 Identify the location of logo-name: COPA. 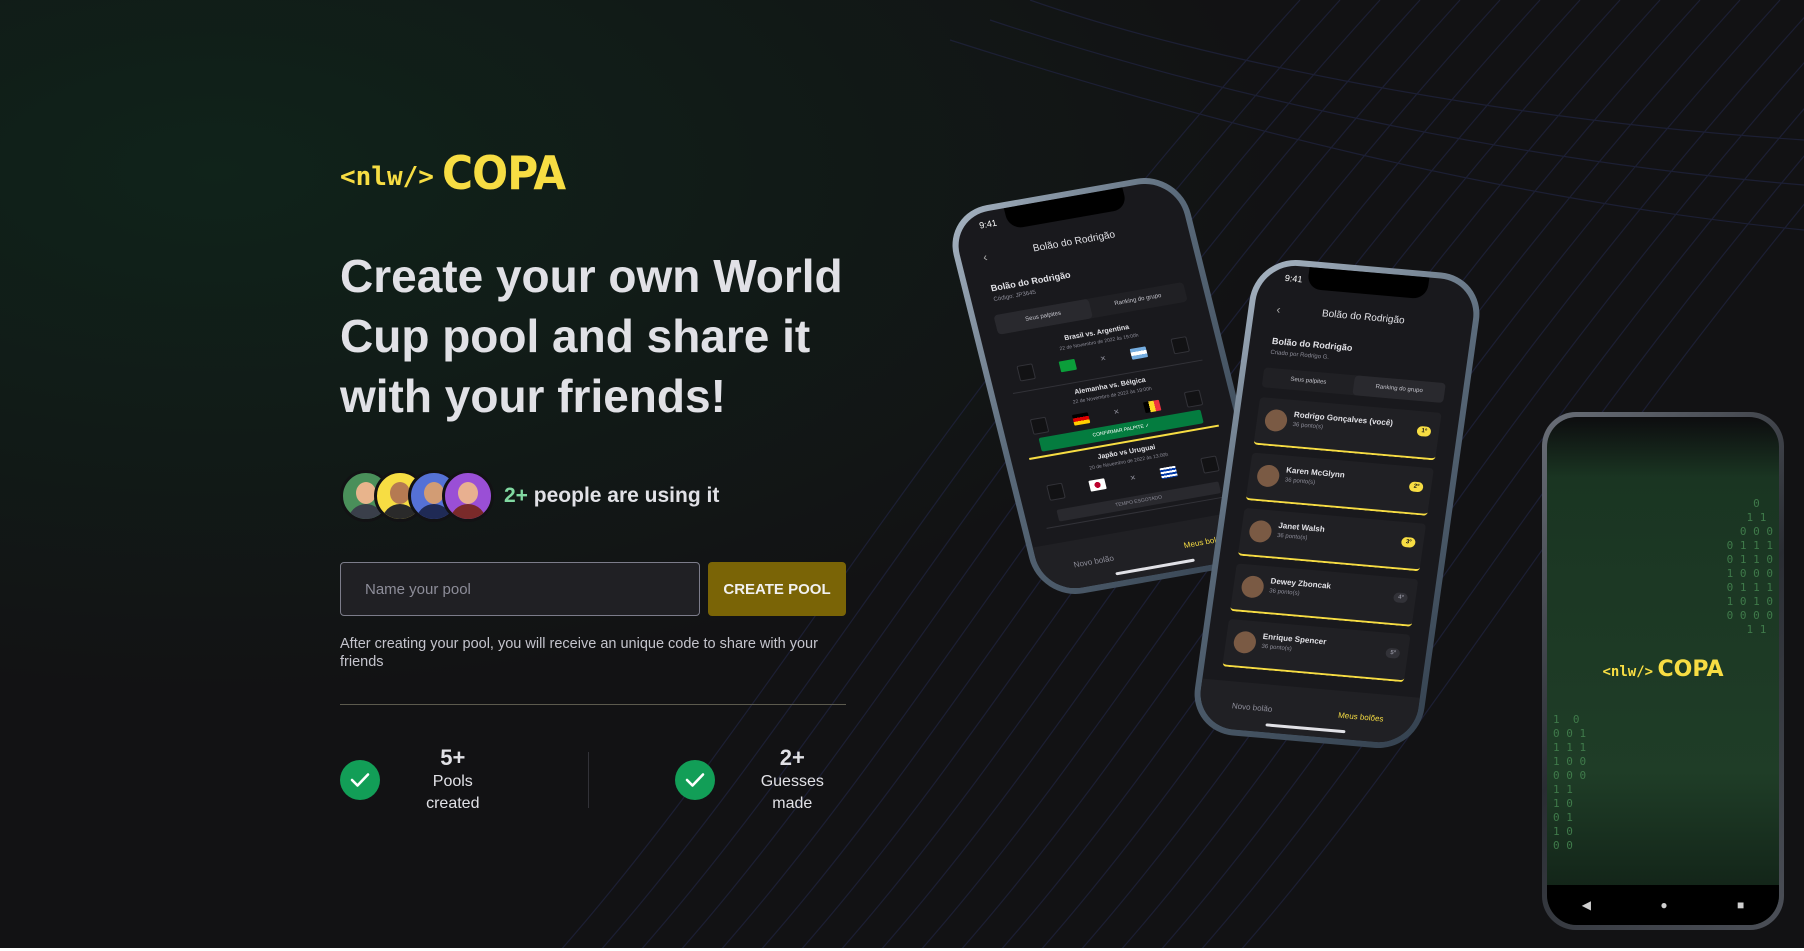
(503, 173).